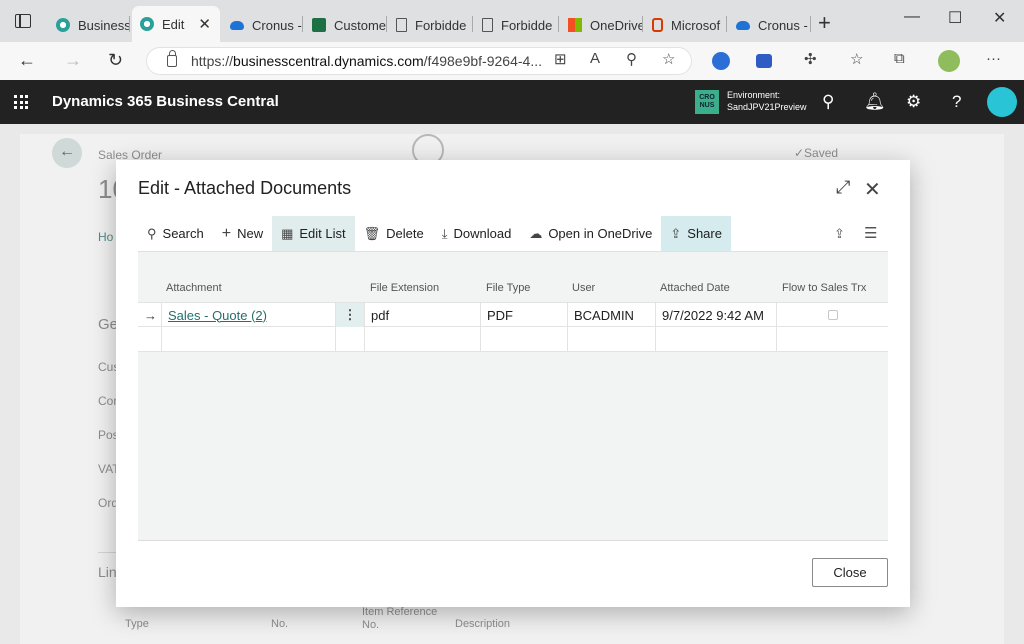  What do you see at coordinates (524, 339) in the screenshot?
I see `file-type-cell` at bounding box center [524, 339].